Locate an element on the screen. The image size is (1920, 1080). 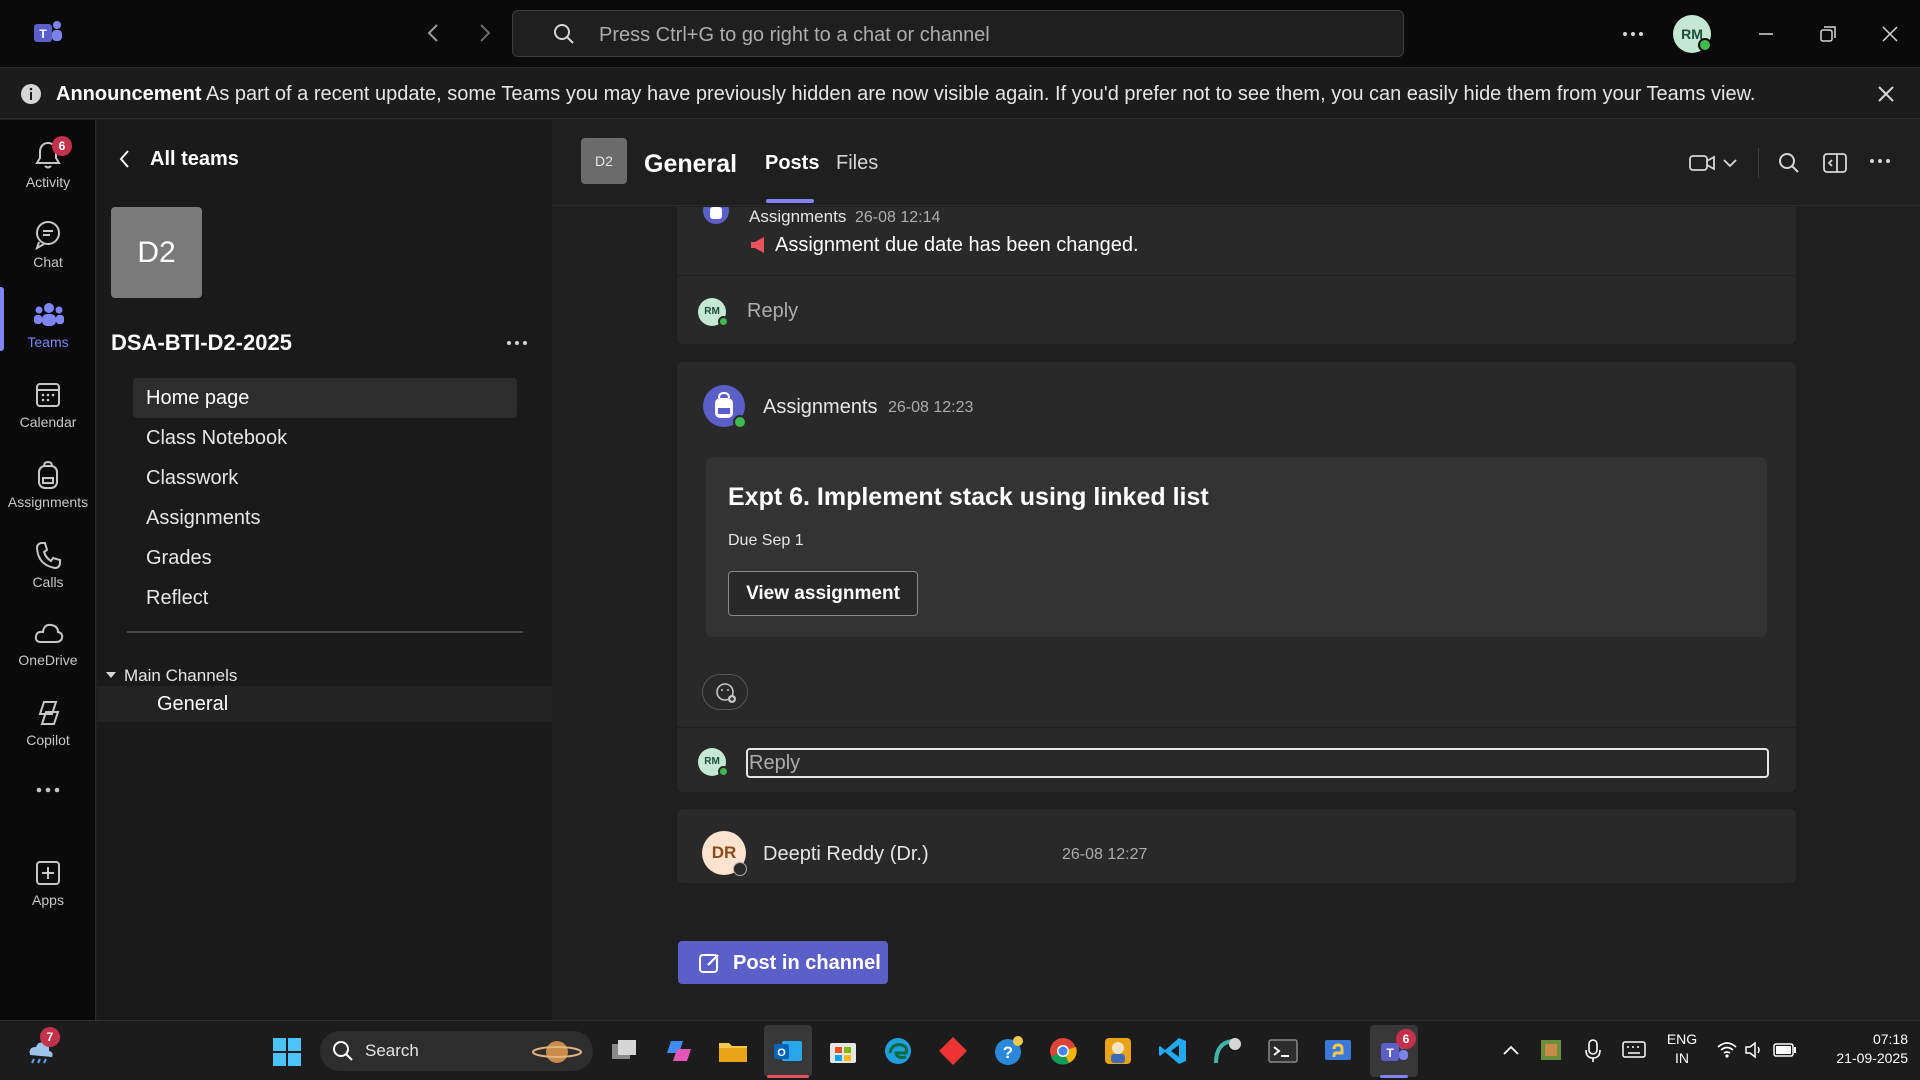
post-author: Deepti Reddy (Dr.) is located at coordinates (846, 854).